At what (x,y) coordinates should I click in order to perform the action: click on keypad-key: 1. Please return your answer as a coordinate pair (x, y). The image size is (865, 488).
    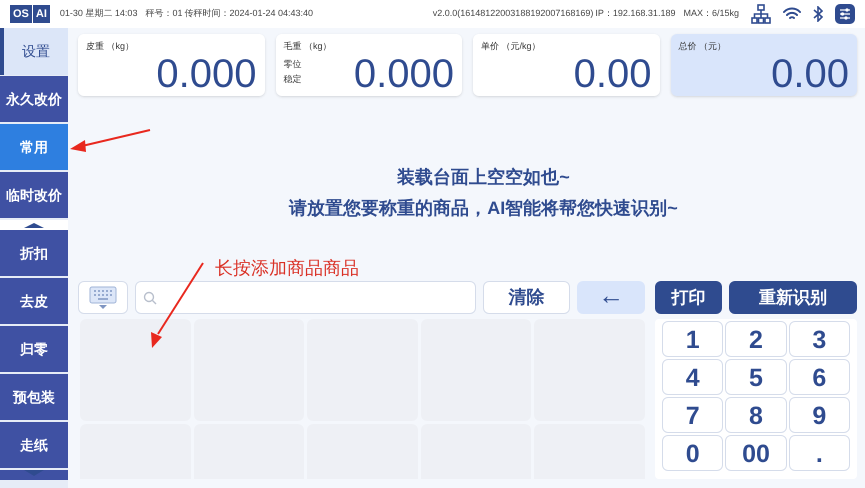
    Looking at the image, I should click on (693, 339).